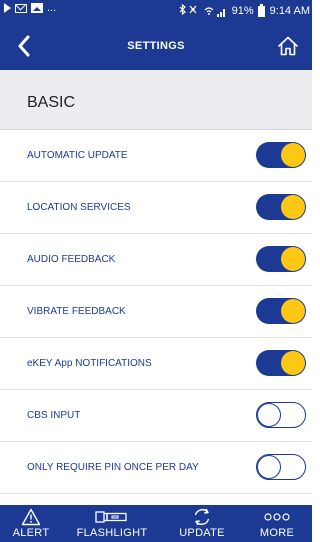 The image size is (320, 542). What do you see at coordinates (261, 10) in the screenshot?
I see `battery-icon` at bounding box center [261, 10].